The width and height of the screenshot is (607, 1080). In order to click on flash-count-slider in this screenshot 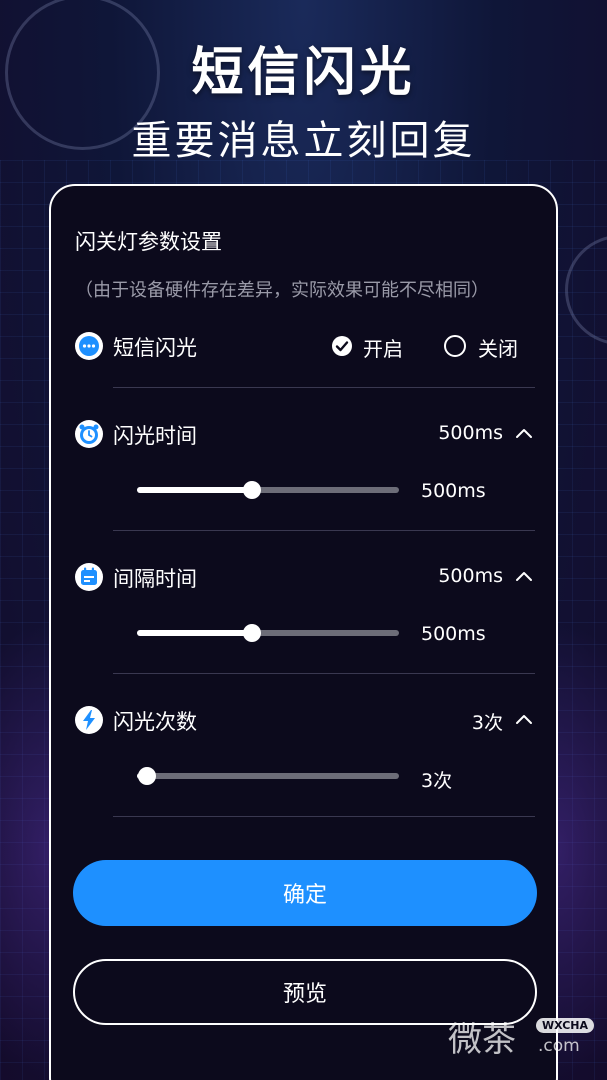, I will do `click(268, 776)`.